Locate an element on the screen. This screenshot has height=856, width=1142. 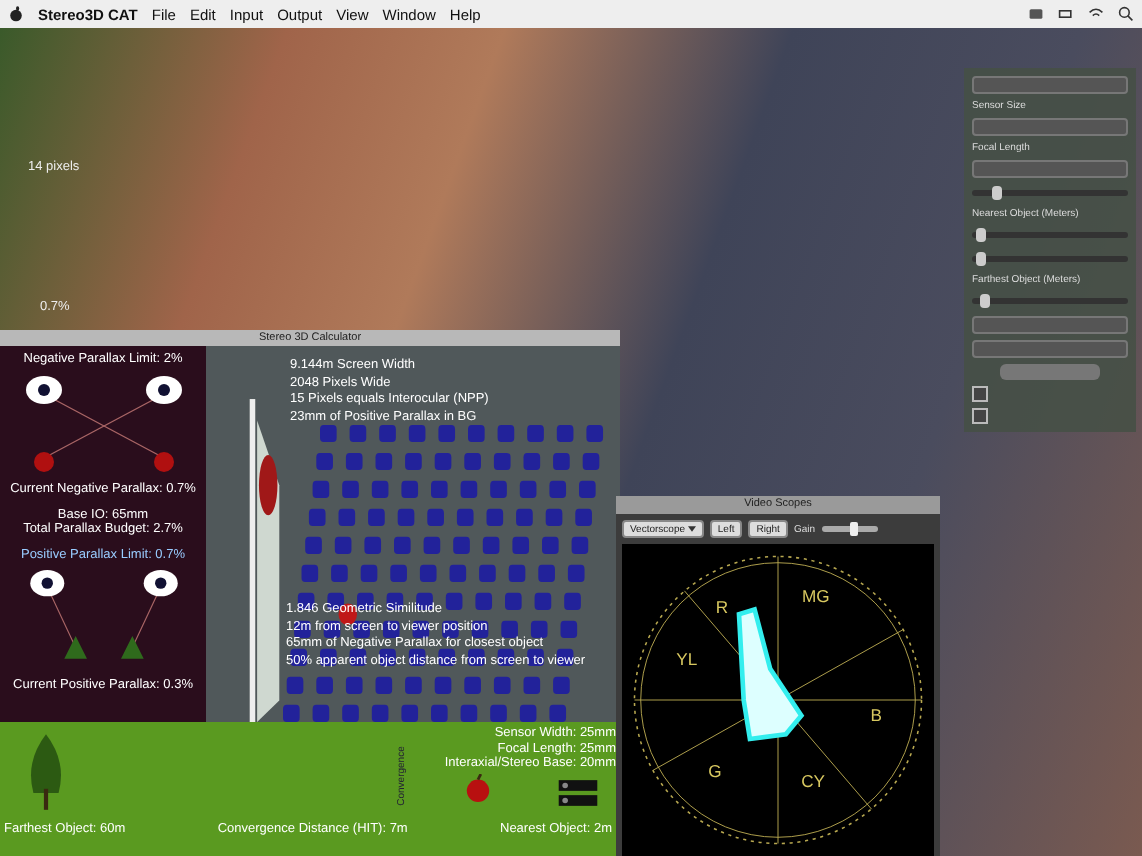
stereo-camera-icon is located at coordinates (578, 793).